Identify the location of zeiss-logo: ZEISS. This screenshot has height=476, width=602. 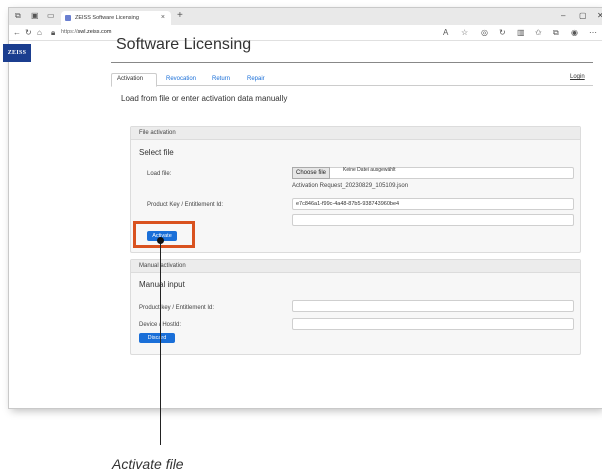
(17, 53).